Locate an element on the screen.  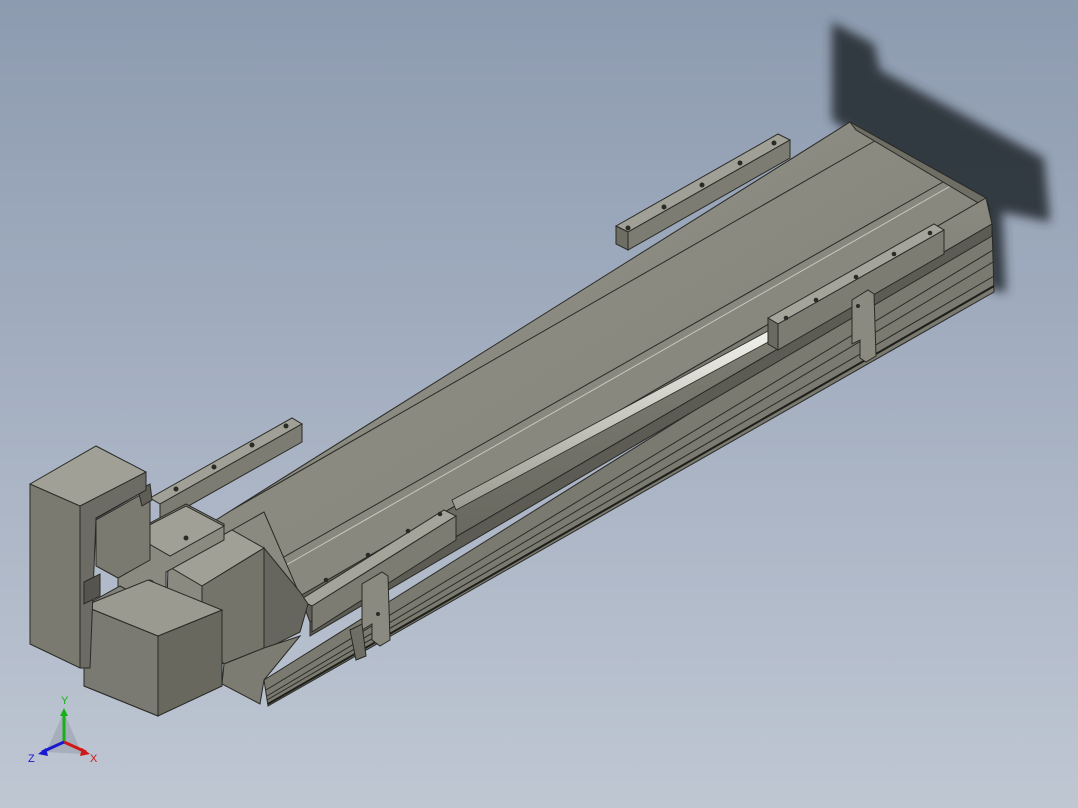
x-axis-label: X is located at coordinates (94, 759).